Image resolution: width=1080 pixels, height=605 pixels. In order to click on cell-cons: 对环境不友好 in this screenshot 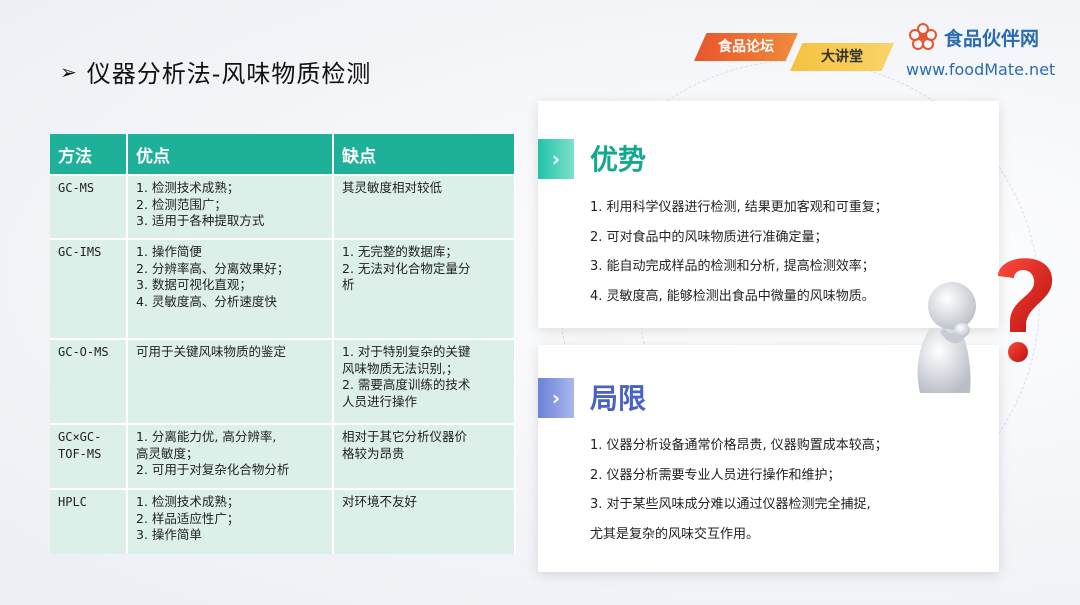, I will do `click(425, 521)`.